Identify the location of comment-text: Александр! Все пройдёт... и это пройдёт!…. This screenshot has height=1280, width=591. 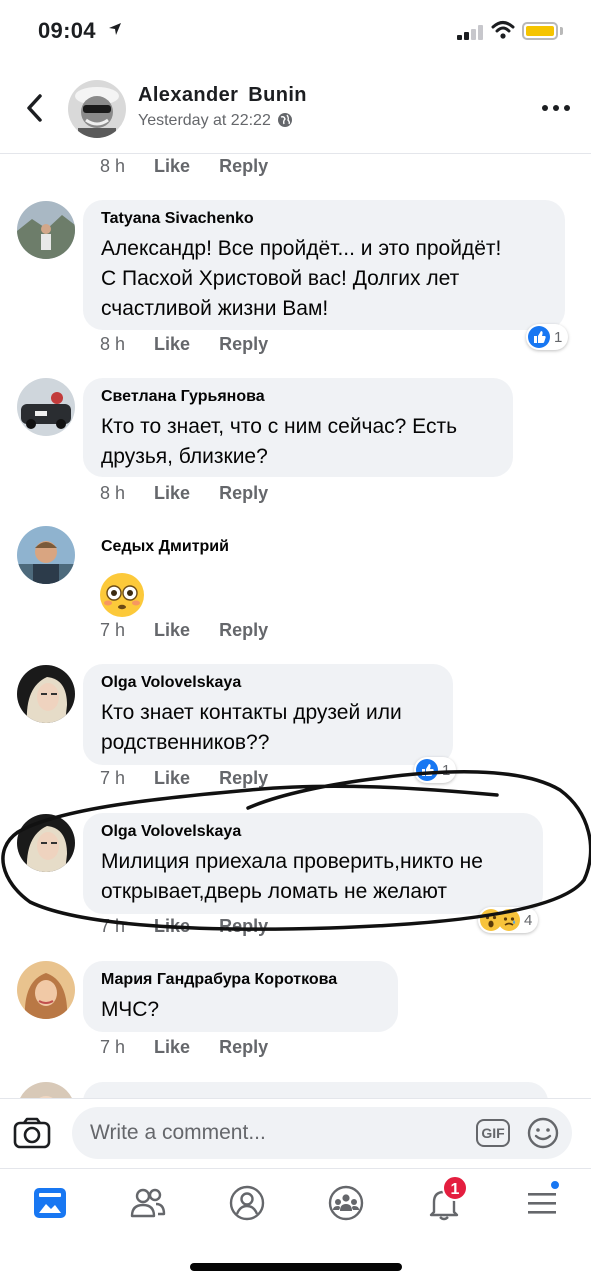
(301, 278).